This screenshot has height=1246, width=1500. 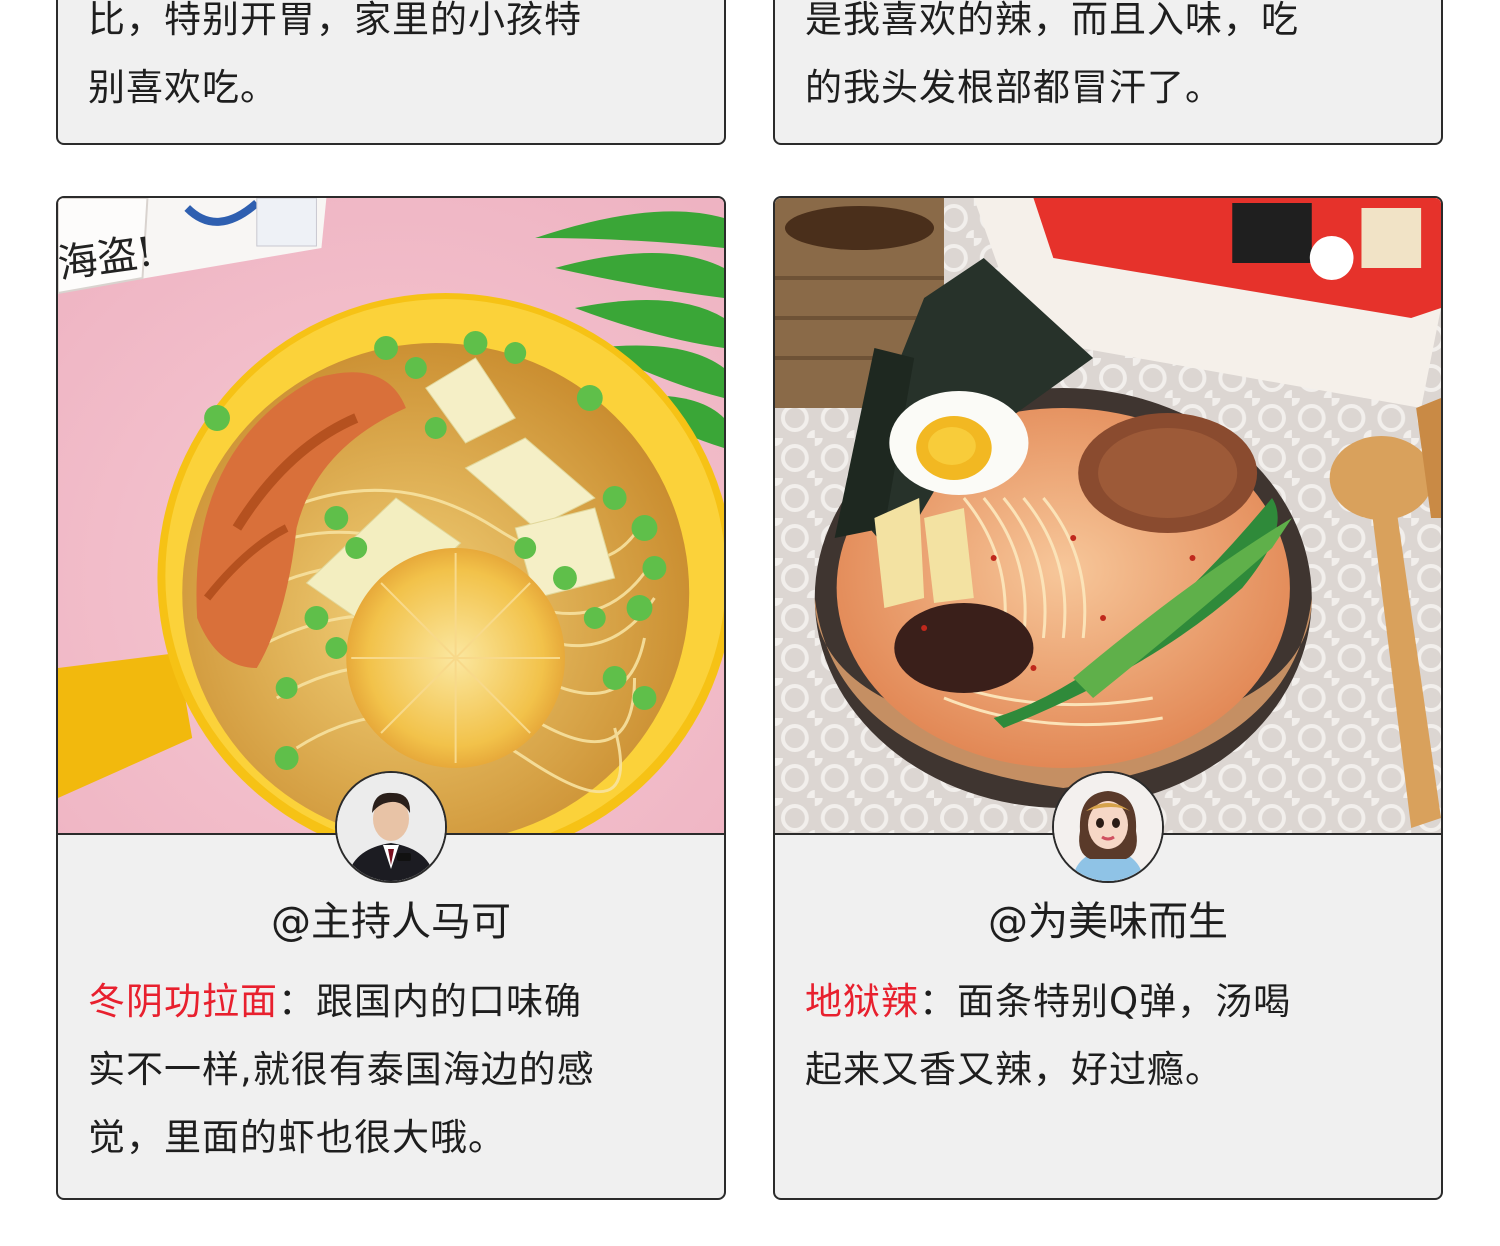 I want to click on review-line-rest: 跟国内的口味确, so click(x=449, y=1001).